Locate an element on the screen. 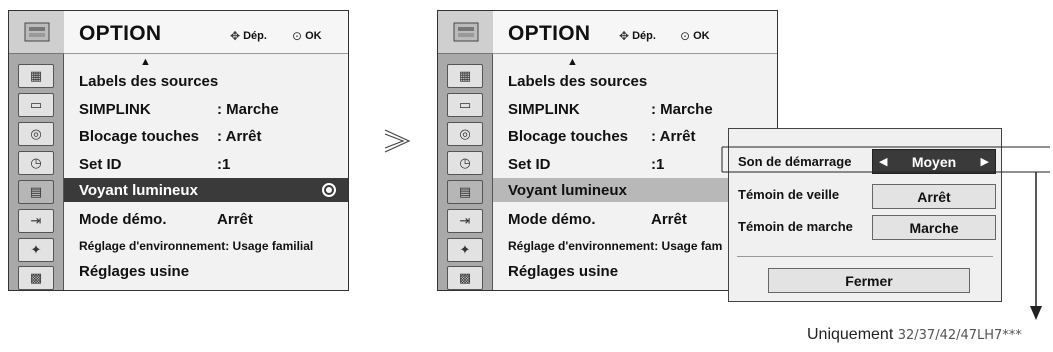  arrow-right-icon: ▶ is located at coordinates (985, 161).